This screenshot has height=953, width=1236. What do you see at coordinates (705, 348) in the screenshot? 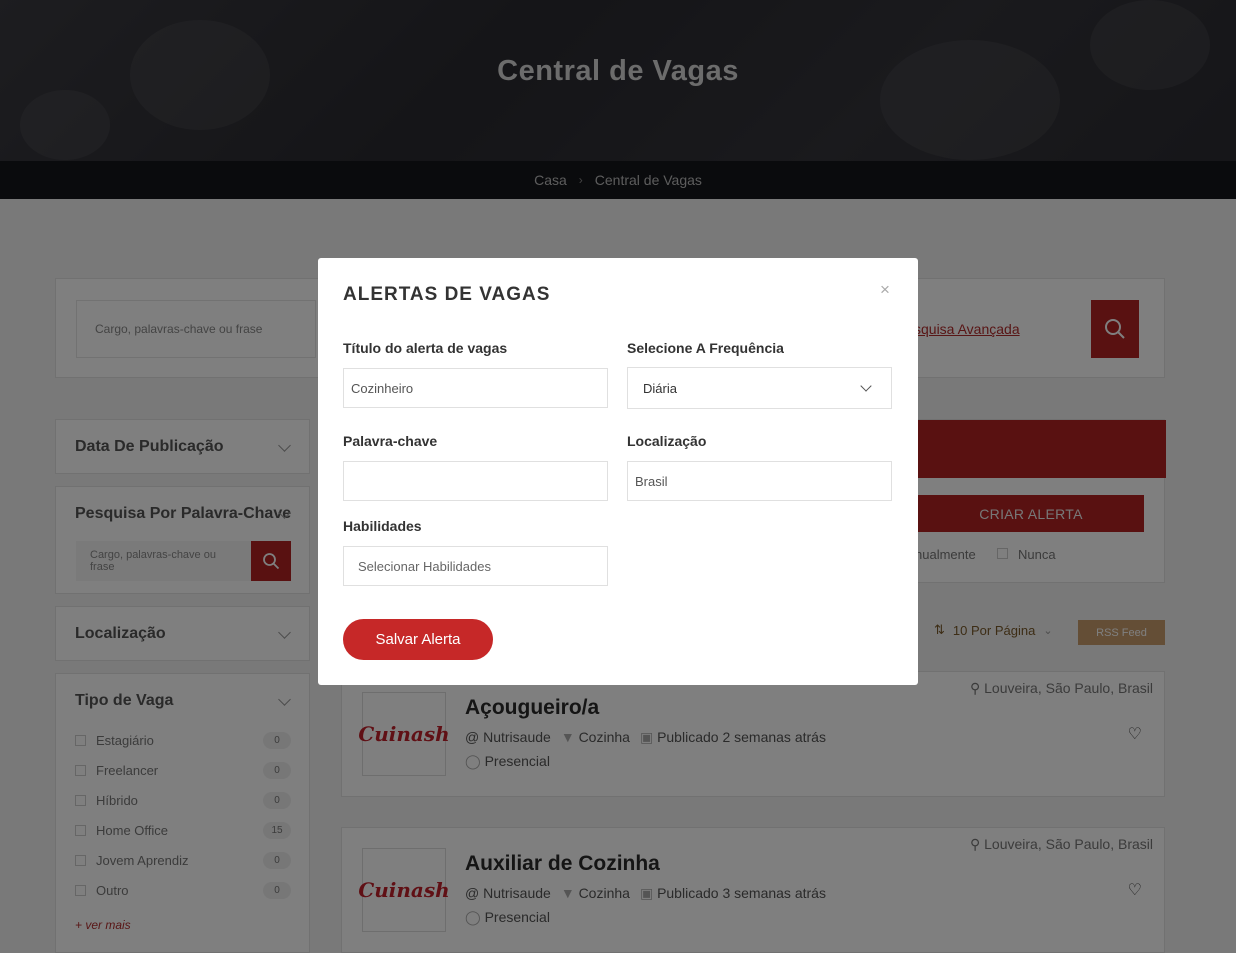
I see `frequency-label: Selecione A Frequência` at bounding box center [705, 348].